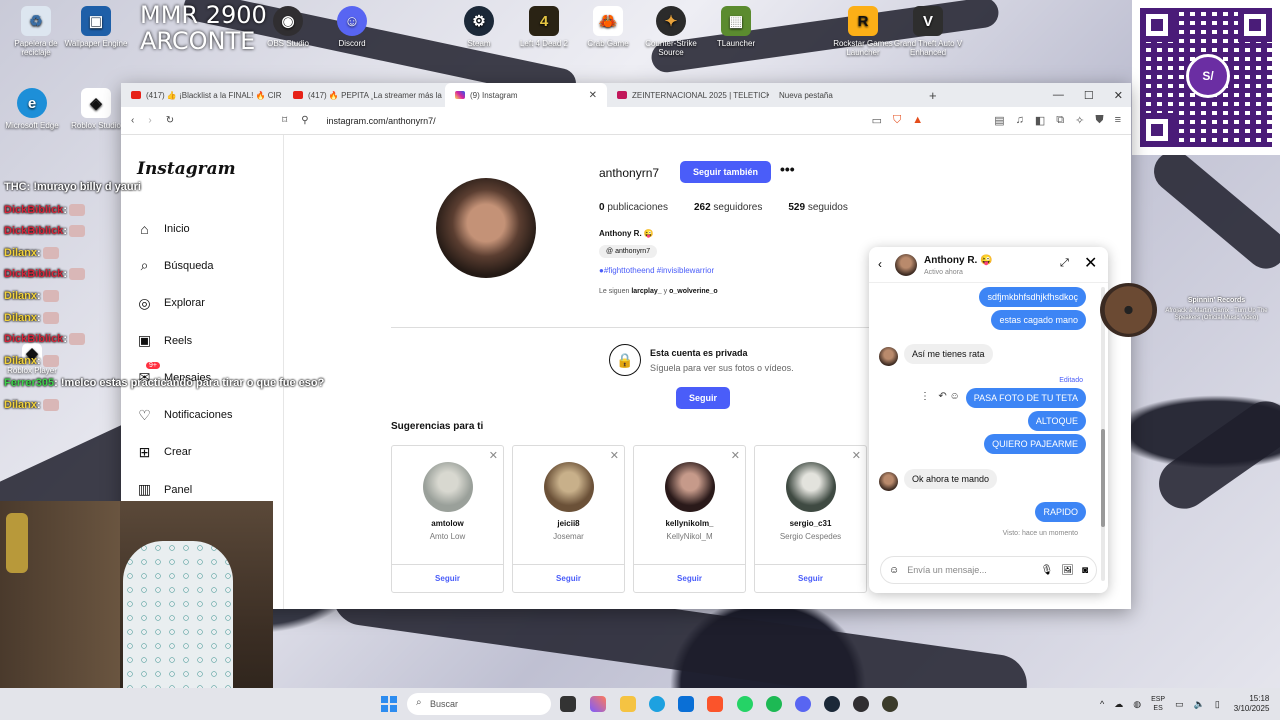 Image resolution: width=1280 pixels, height=720 pixels. I want to click on react-icon: ☺, so click(955, 396).